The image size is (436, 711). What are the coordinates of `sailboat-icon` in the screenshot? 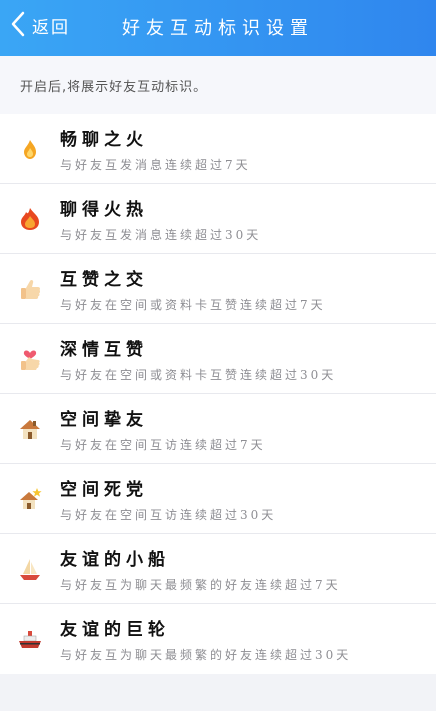 It's located at (30, 569).